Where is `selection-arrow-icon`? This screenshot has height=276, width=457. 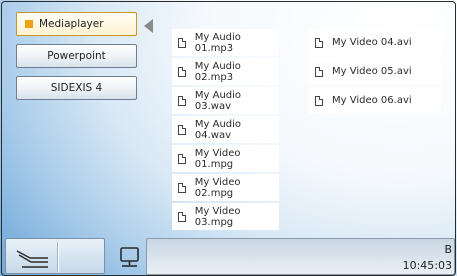 selection-arrow-icon is located at coordinates (148, 26).